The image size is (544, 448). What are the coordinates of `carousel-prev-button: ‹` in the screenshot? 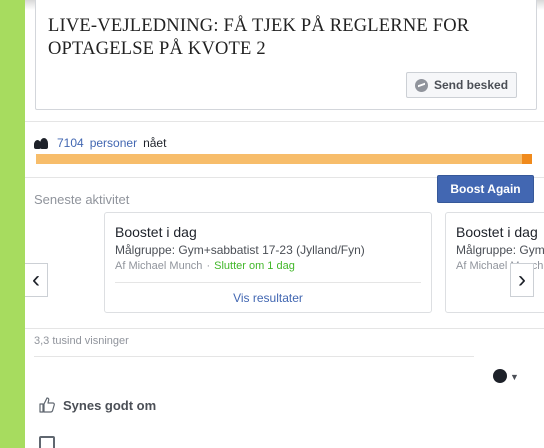 It's located at (36, 280).